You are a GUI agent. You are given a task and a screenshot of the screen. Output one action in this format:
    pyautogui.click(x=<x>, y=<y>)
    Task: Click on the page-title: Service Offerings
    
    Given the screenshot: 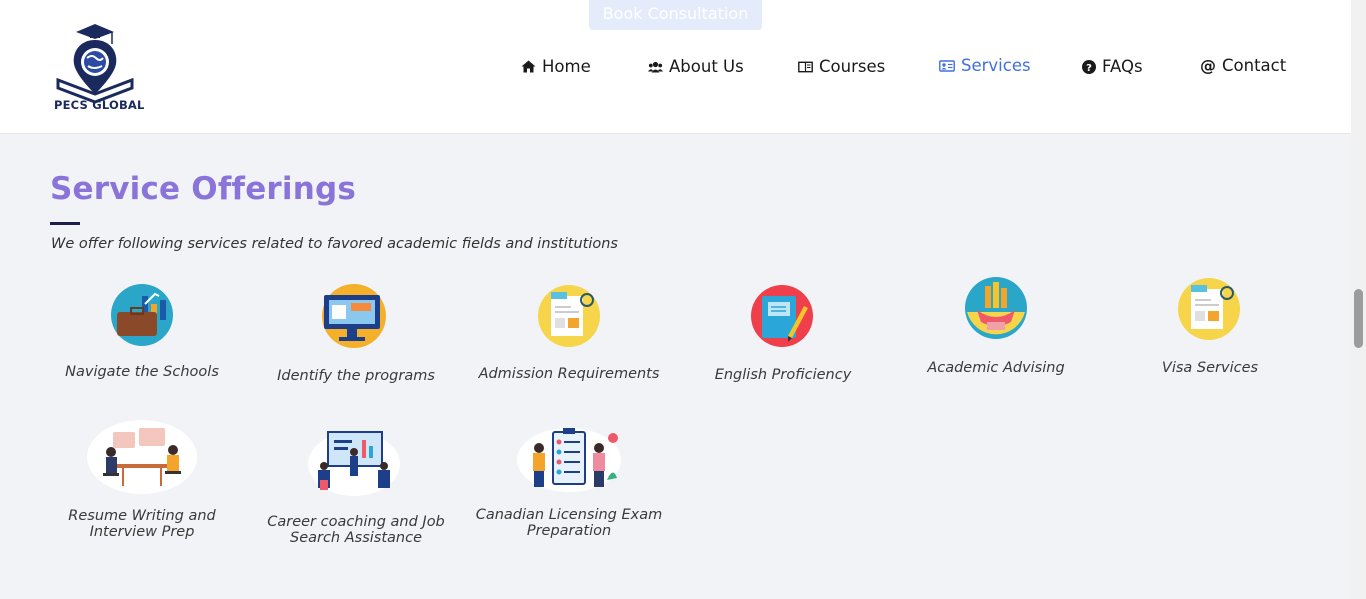 What is the action you would take?
    pyautogui.click(x=203, y=189)
    